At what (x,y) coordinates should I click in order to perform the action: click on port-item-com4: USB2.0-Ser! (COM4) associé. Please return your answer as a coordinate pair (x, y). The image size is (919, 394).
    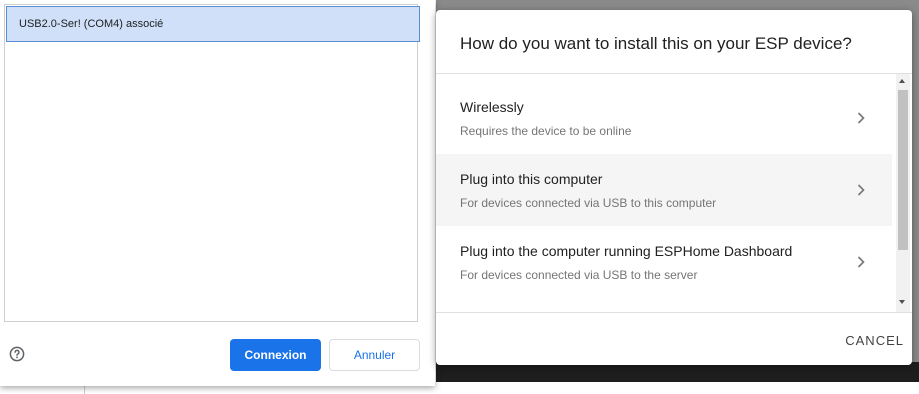
    Looking at the image, I should click on (213, 24).